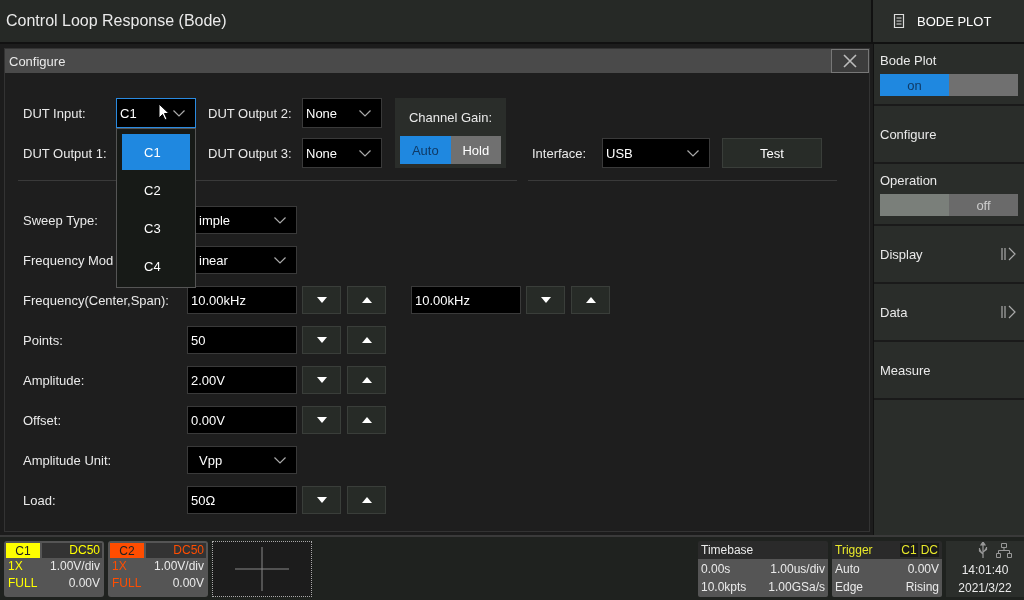 The height and width of the screenshot is (600, 1024). Describe the element at coordinates (949, 75) in the screenshot. I see `menu-item: Bode Plot on` at that location.